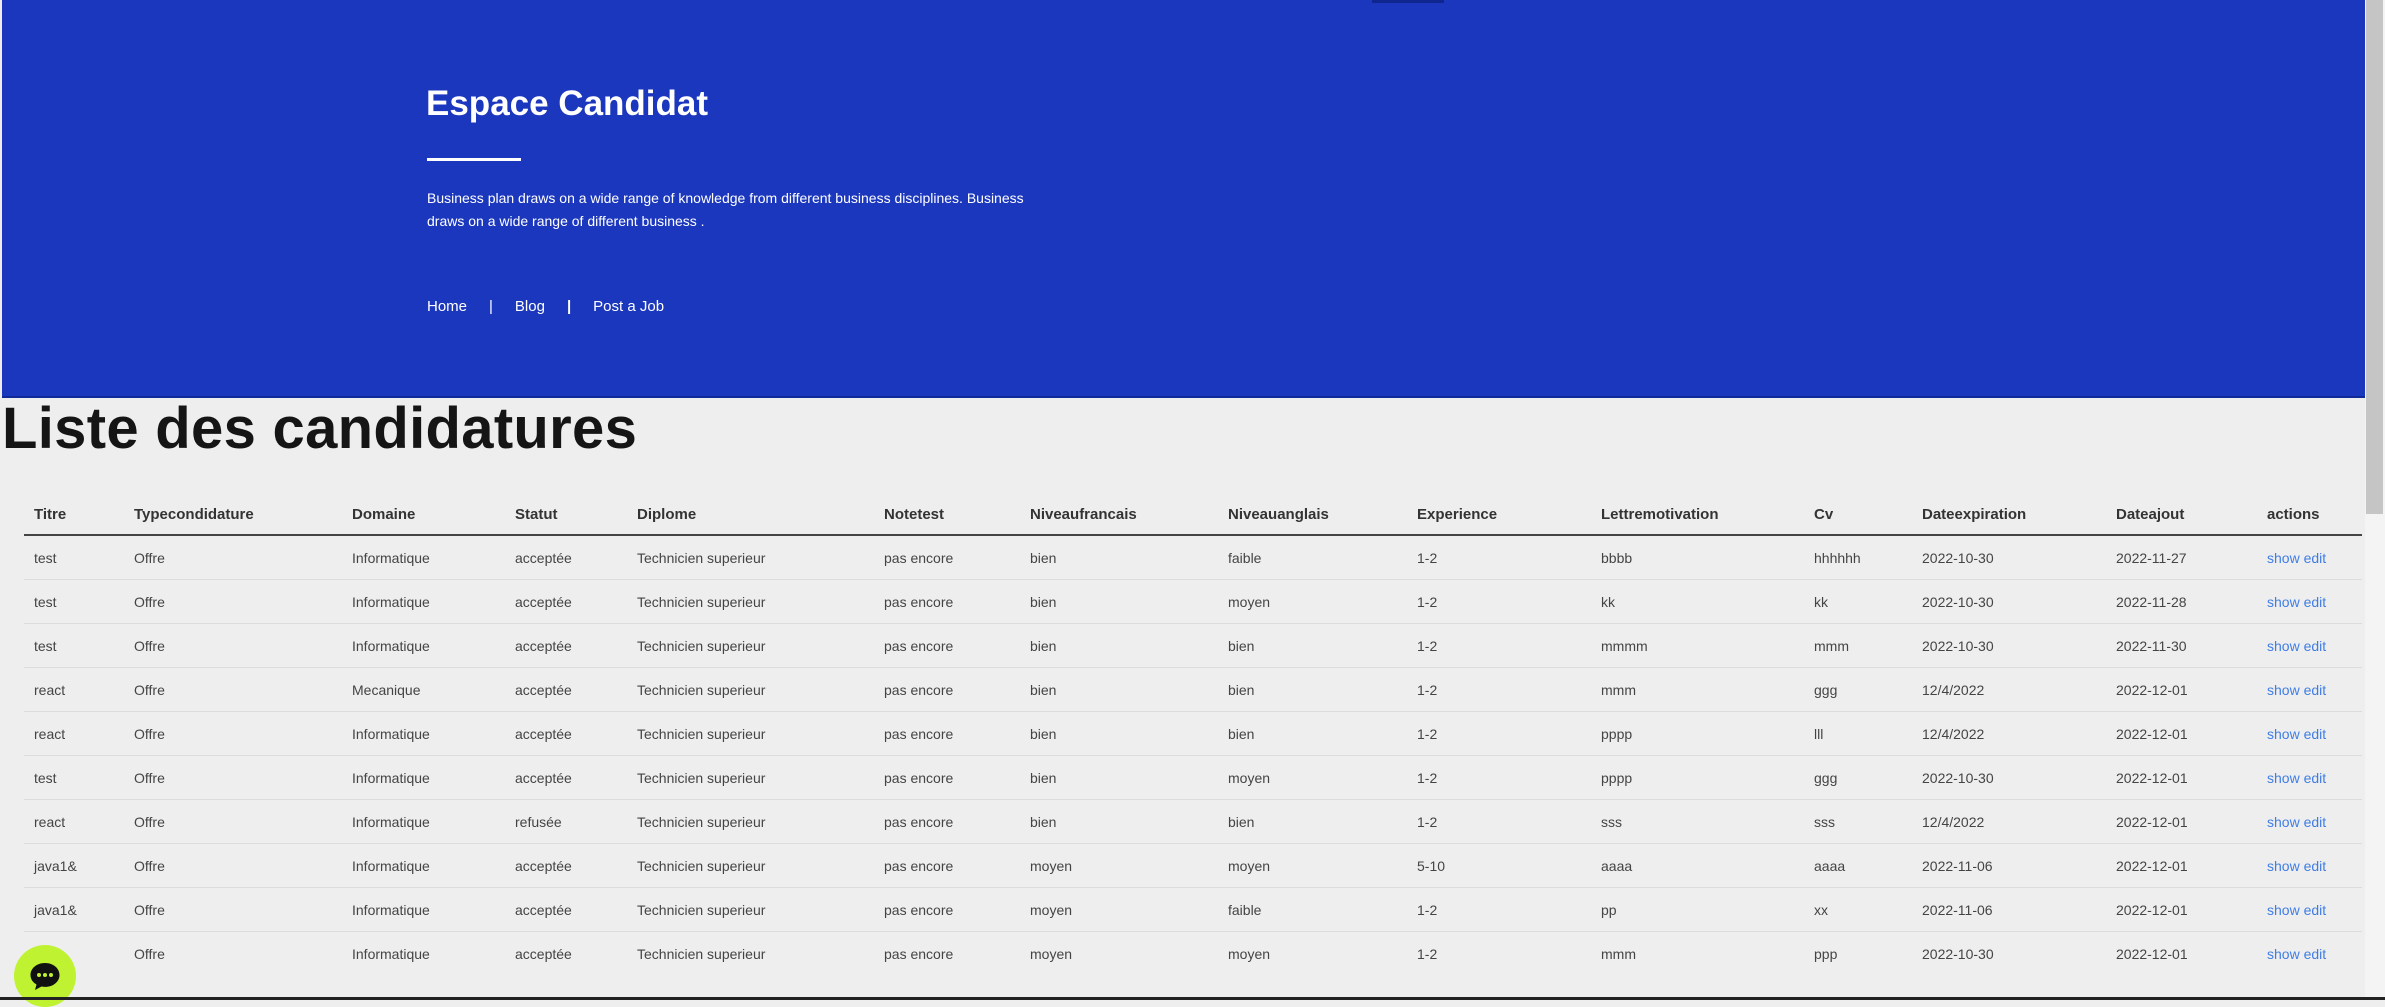 Image resolution: width=2385 pixels, height=1007 pixels. I want to click on cell-actions: show edit, so click(2309, 821).